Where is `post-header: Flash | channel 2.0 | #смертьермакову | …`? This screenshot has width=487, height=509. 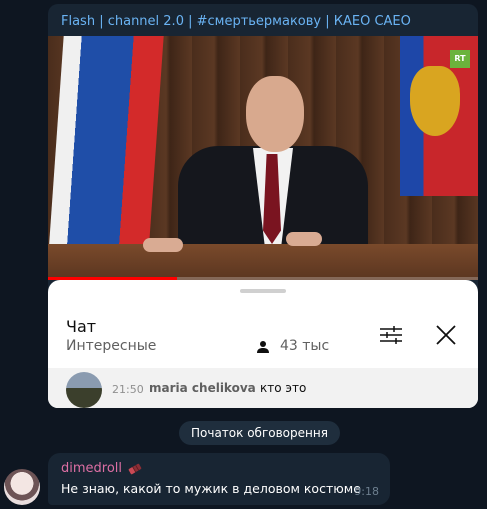 post-header: Flash | channel 2.0 | #смертьермакову | … is located at coordinates (263, 20).